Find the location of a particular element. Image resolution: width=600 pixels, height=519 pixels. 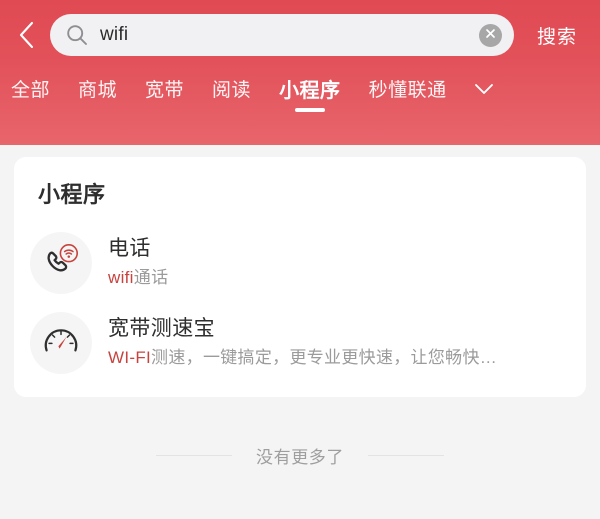

tab-mall: 商城 is located at coordinates (97, 96).